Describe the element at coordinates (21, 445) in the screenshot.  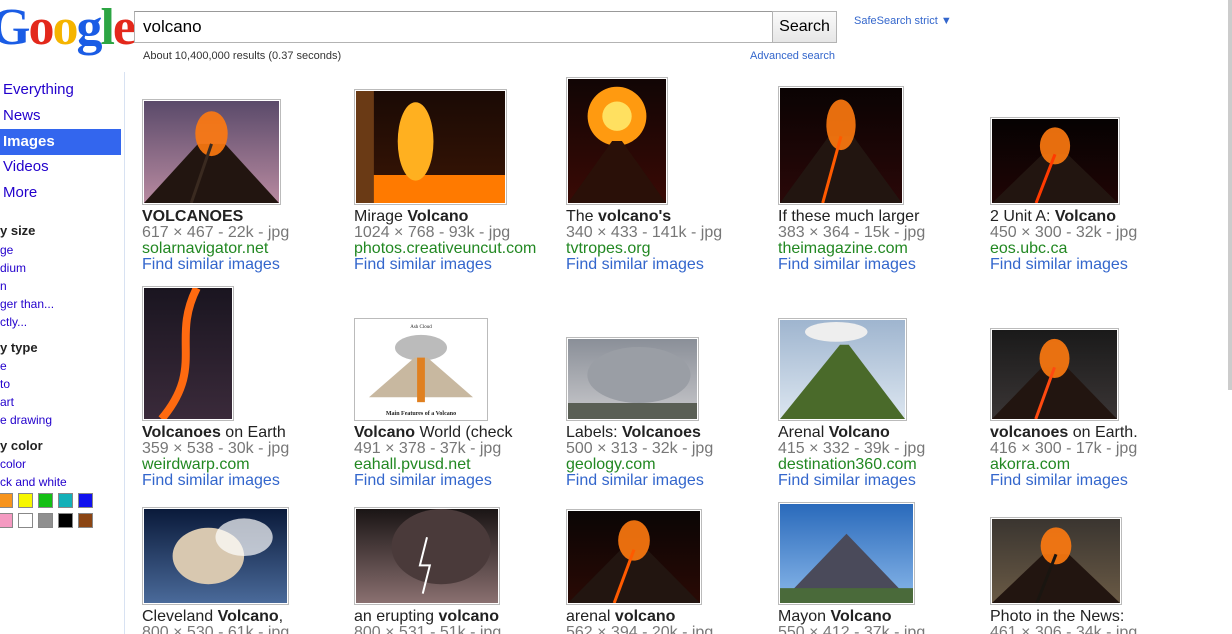
I see `color-filter-heading: y color` at that location.